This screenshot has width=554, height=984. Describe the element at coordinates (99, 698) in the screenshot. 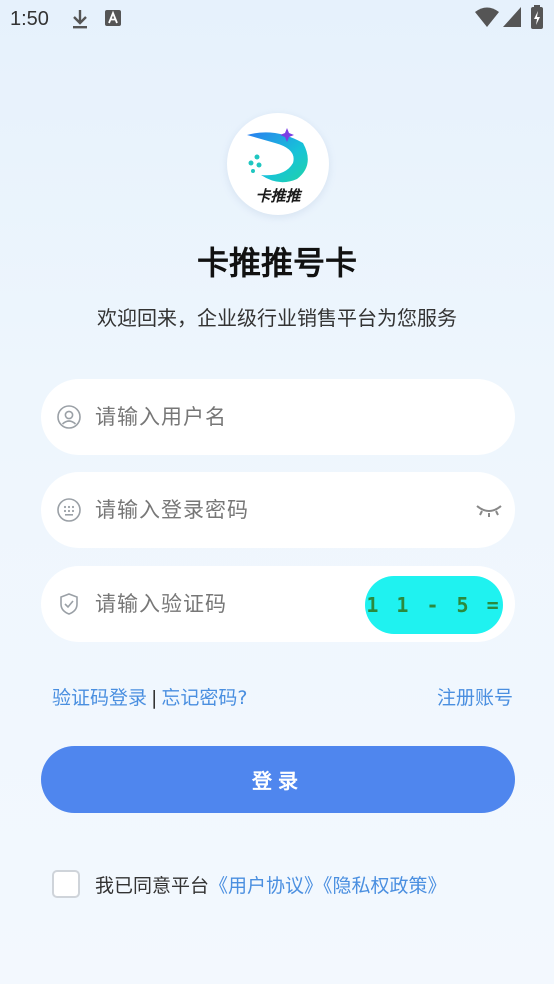

I see `sms-login-link: 验证码登录` at that location.